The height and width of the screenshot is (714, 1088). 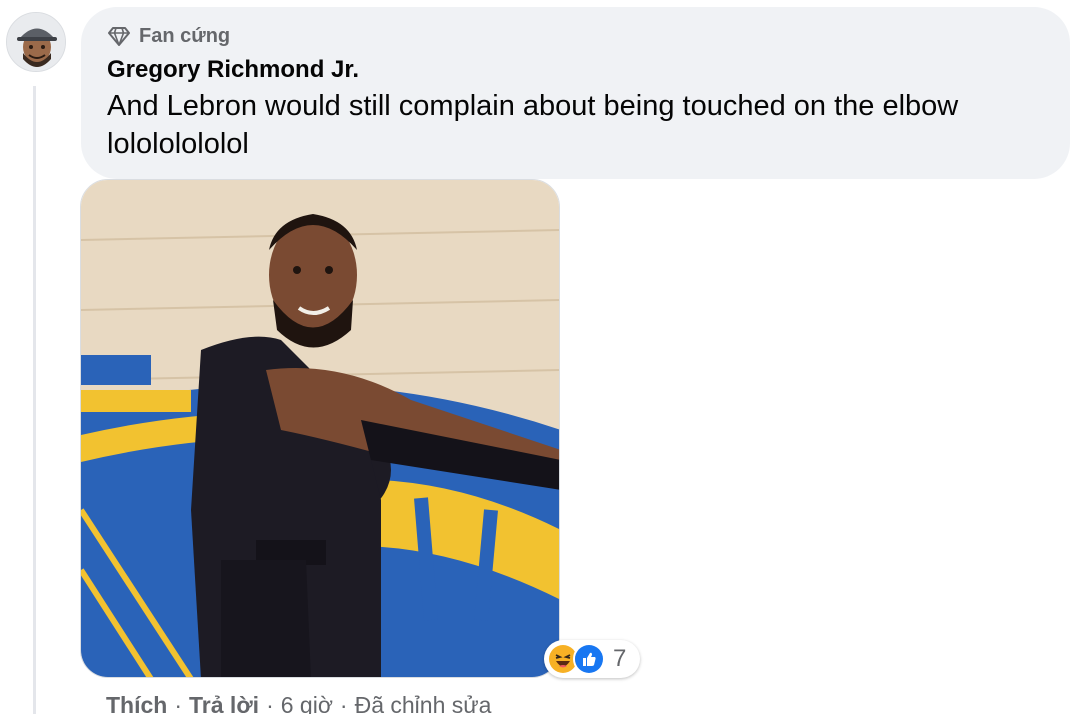 What do you see at coordinates (34, 400) in the screenshot?
I see `thread-line` at bounding box center [34, 400].